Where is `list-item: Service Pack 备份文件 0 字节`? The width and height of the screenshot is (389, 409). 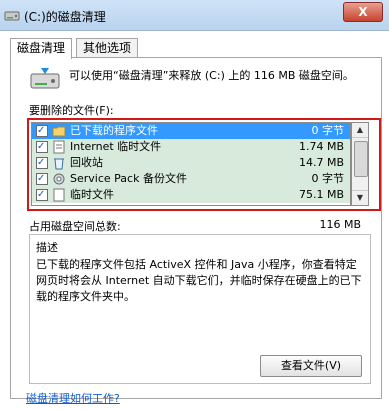 list-item: Service Pack 备份文件 0 字节 is located at coordinates (191, 179).